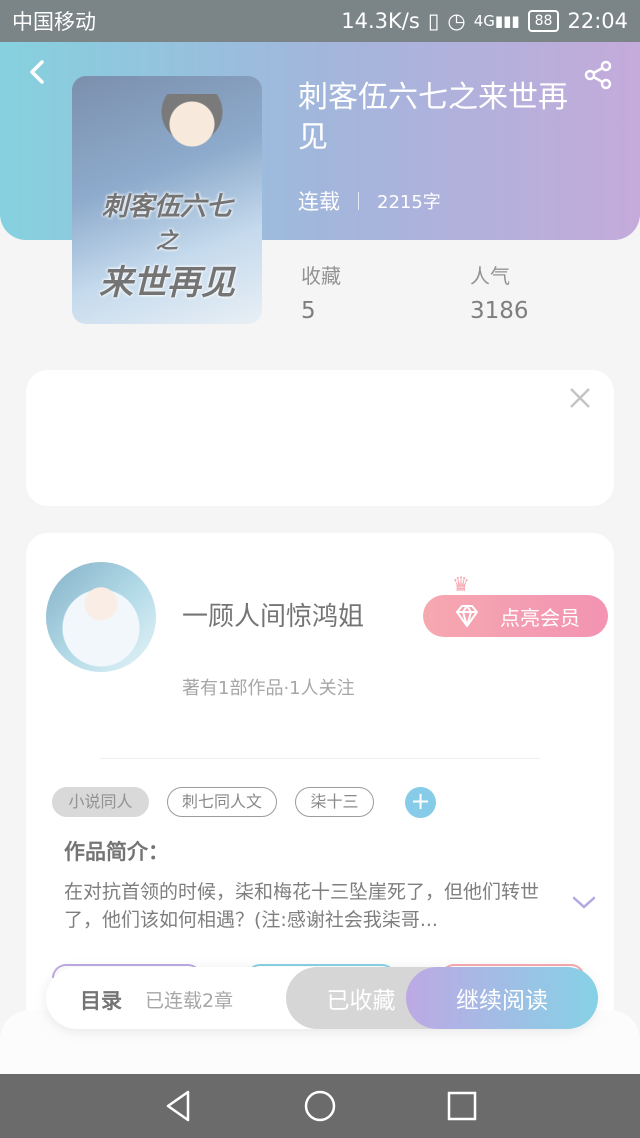 This screenshot has height=1138, width=640. Describe the element at coordinates (496, 21) in the screenshot. I see `signal-icon: 4G▮▮▮` at that location.